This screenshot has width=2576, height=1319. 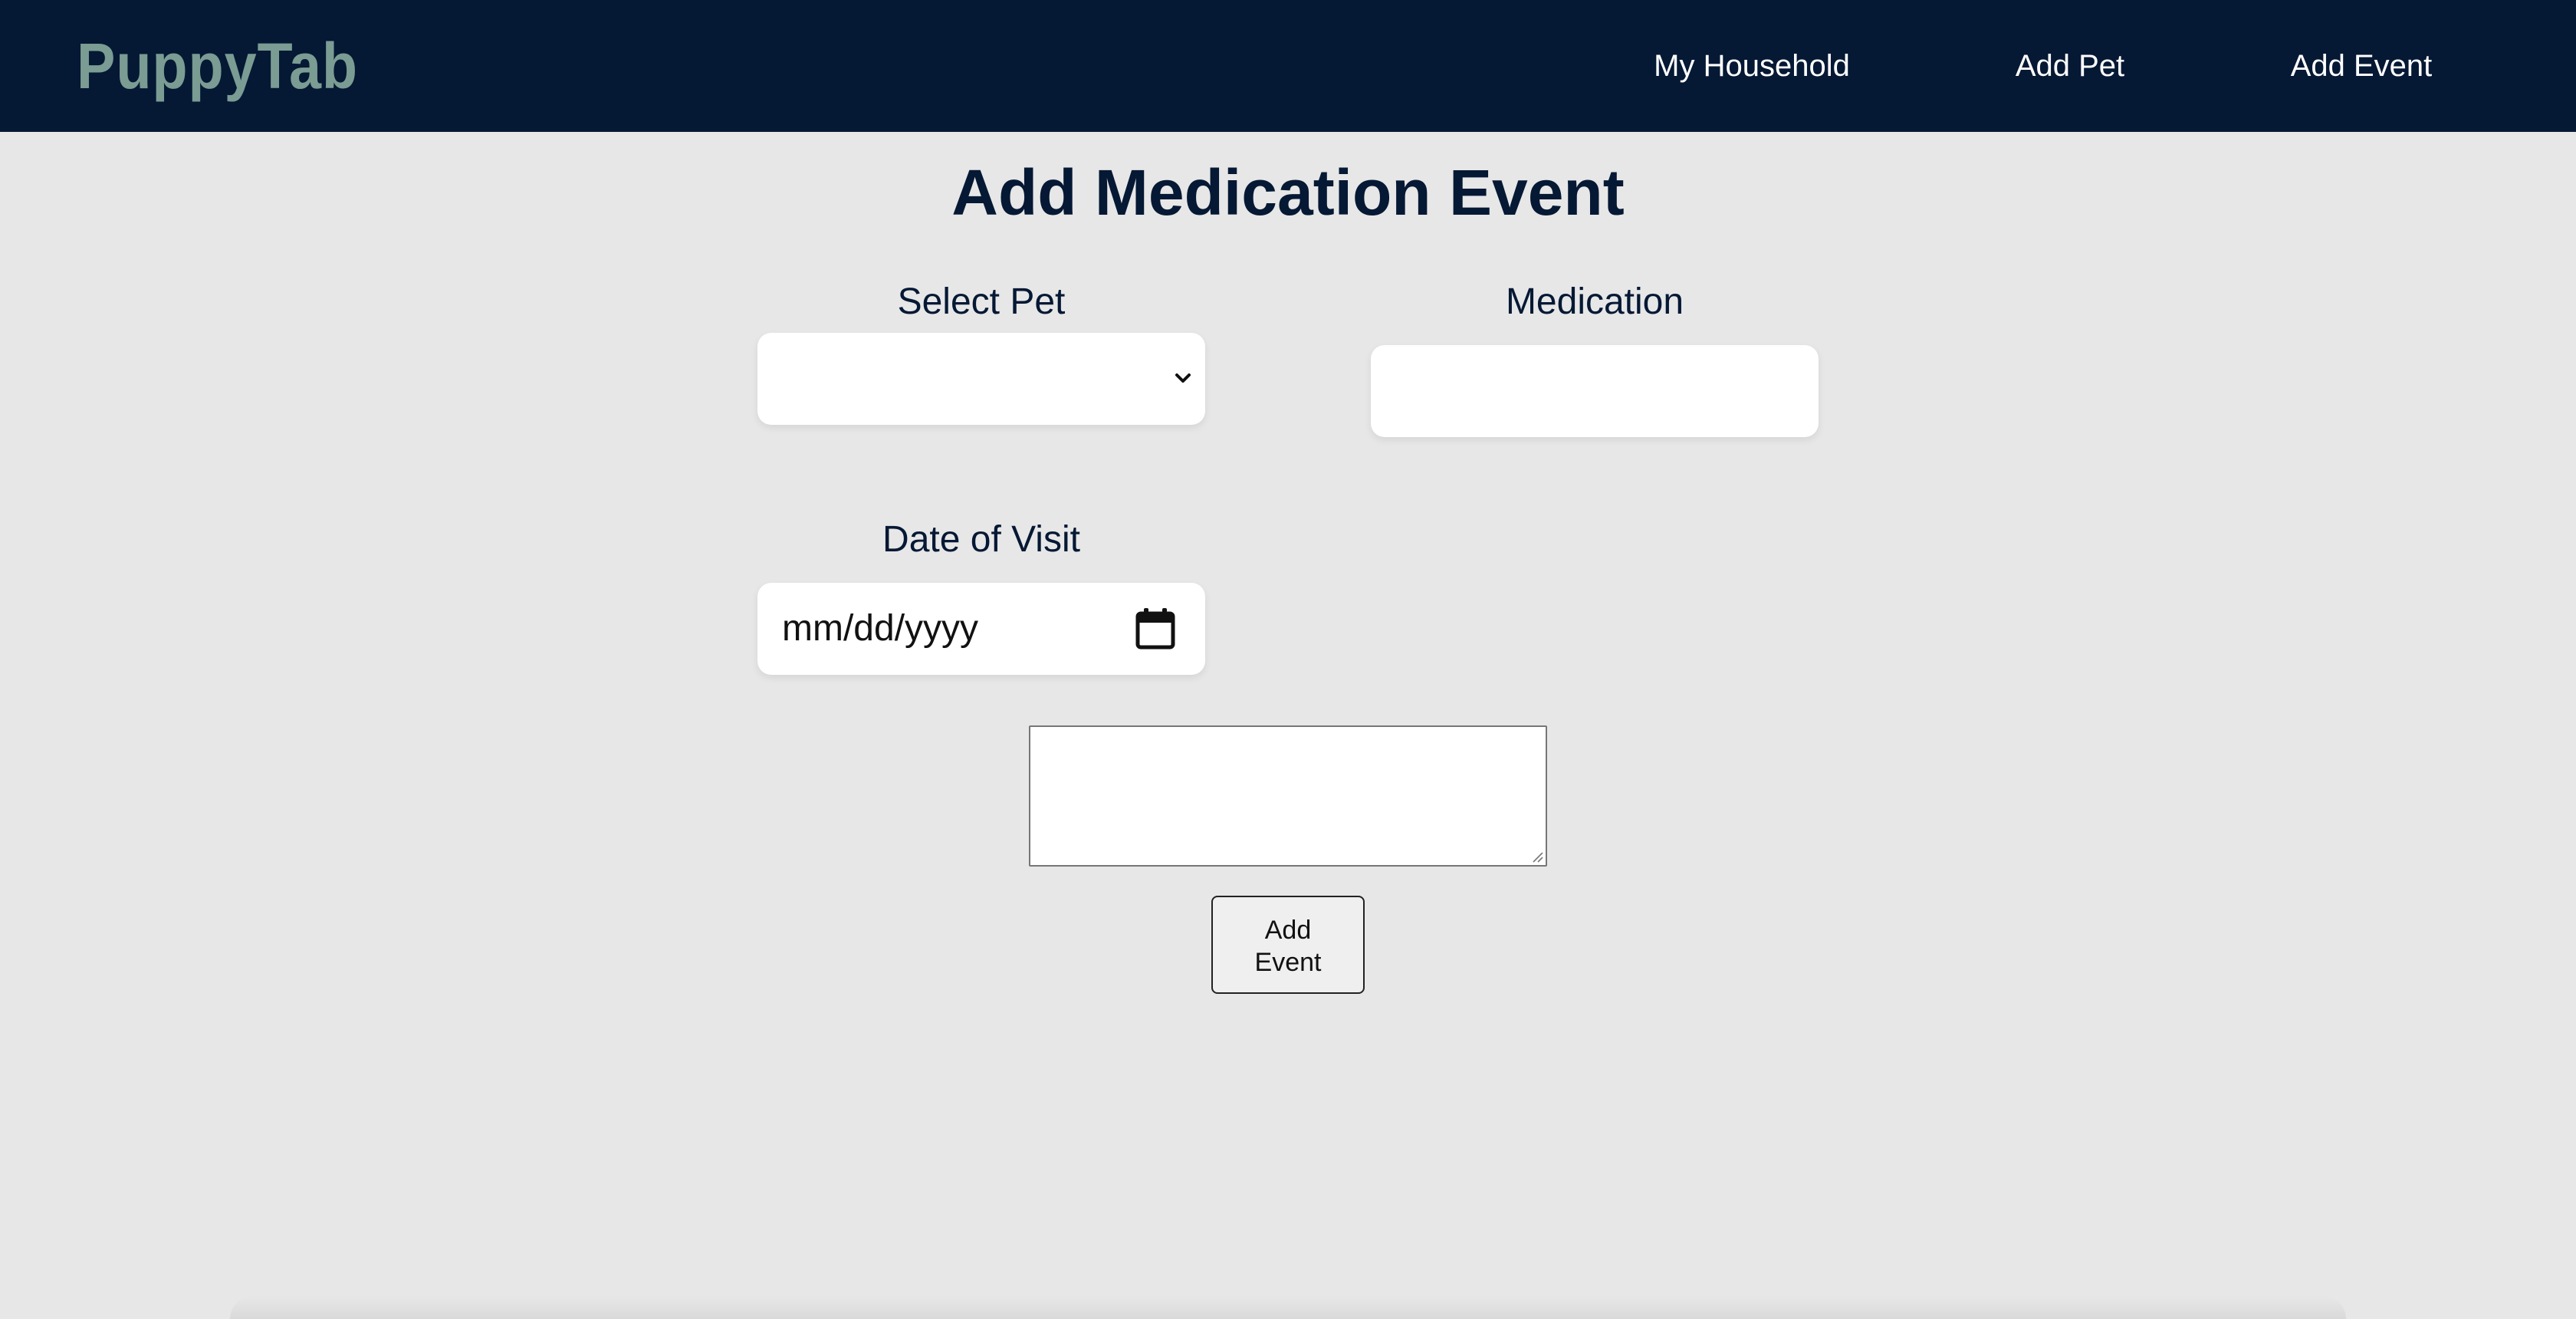 I want to click on add-event-button: Add Event, so click(x=1288, y=945).